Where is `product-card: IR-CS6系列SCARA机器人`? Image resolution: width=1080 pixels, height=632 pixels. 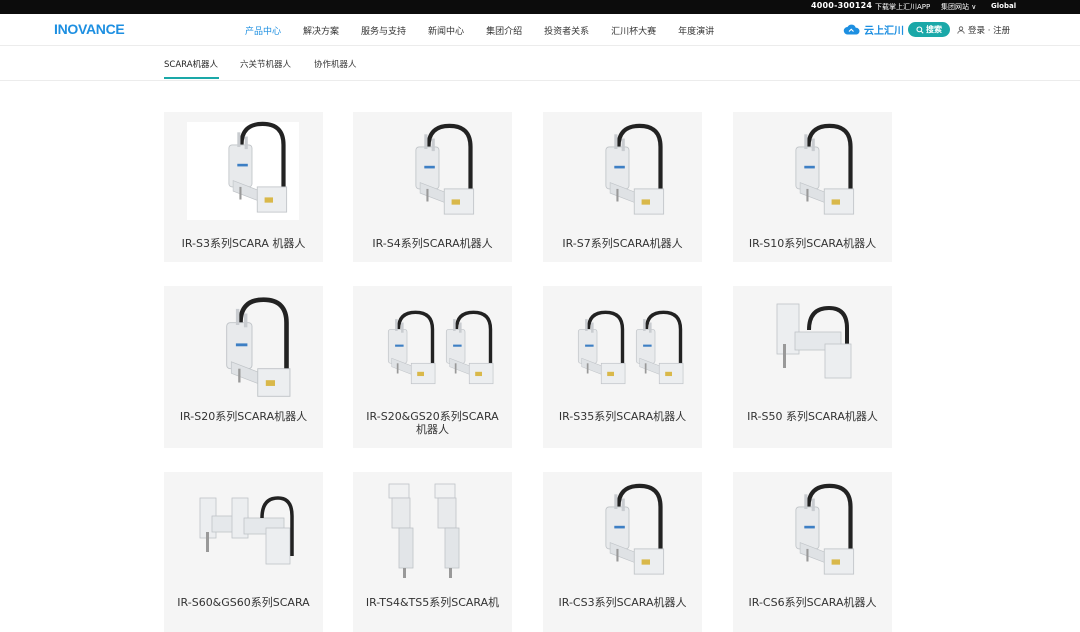 product-card: IR-CS6系列SCARA机器人 is located at coordinates (812, 552).